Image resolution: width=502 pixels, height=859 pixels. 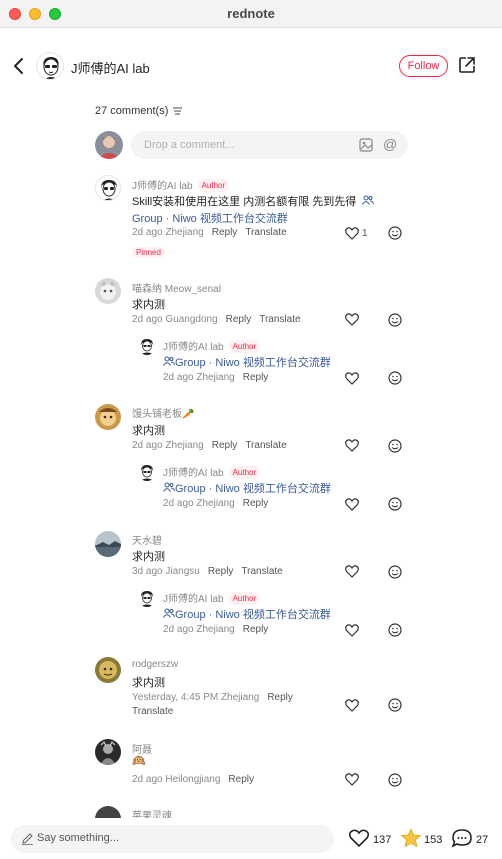 I want to click on collect-count: 153, so click(x=433, y=840).